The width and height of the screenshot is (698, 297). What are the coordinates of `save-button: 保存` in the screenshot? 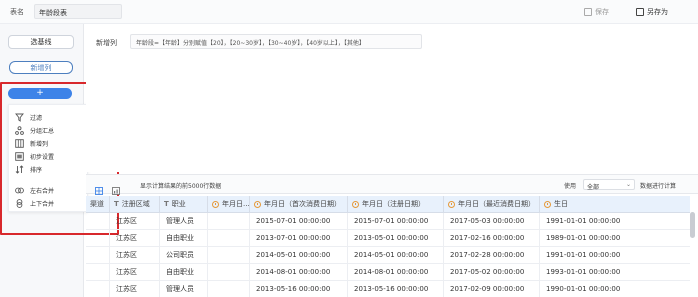 It's located at (596, 12).